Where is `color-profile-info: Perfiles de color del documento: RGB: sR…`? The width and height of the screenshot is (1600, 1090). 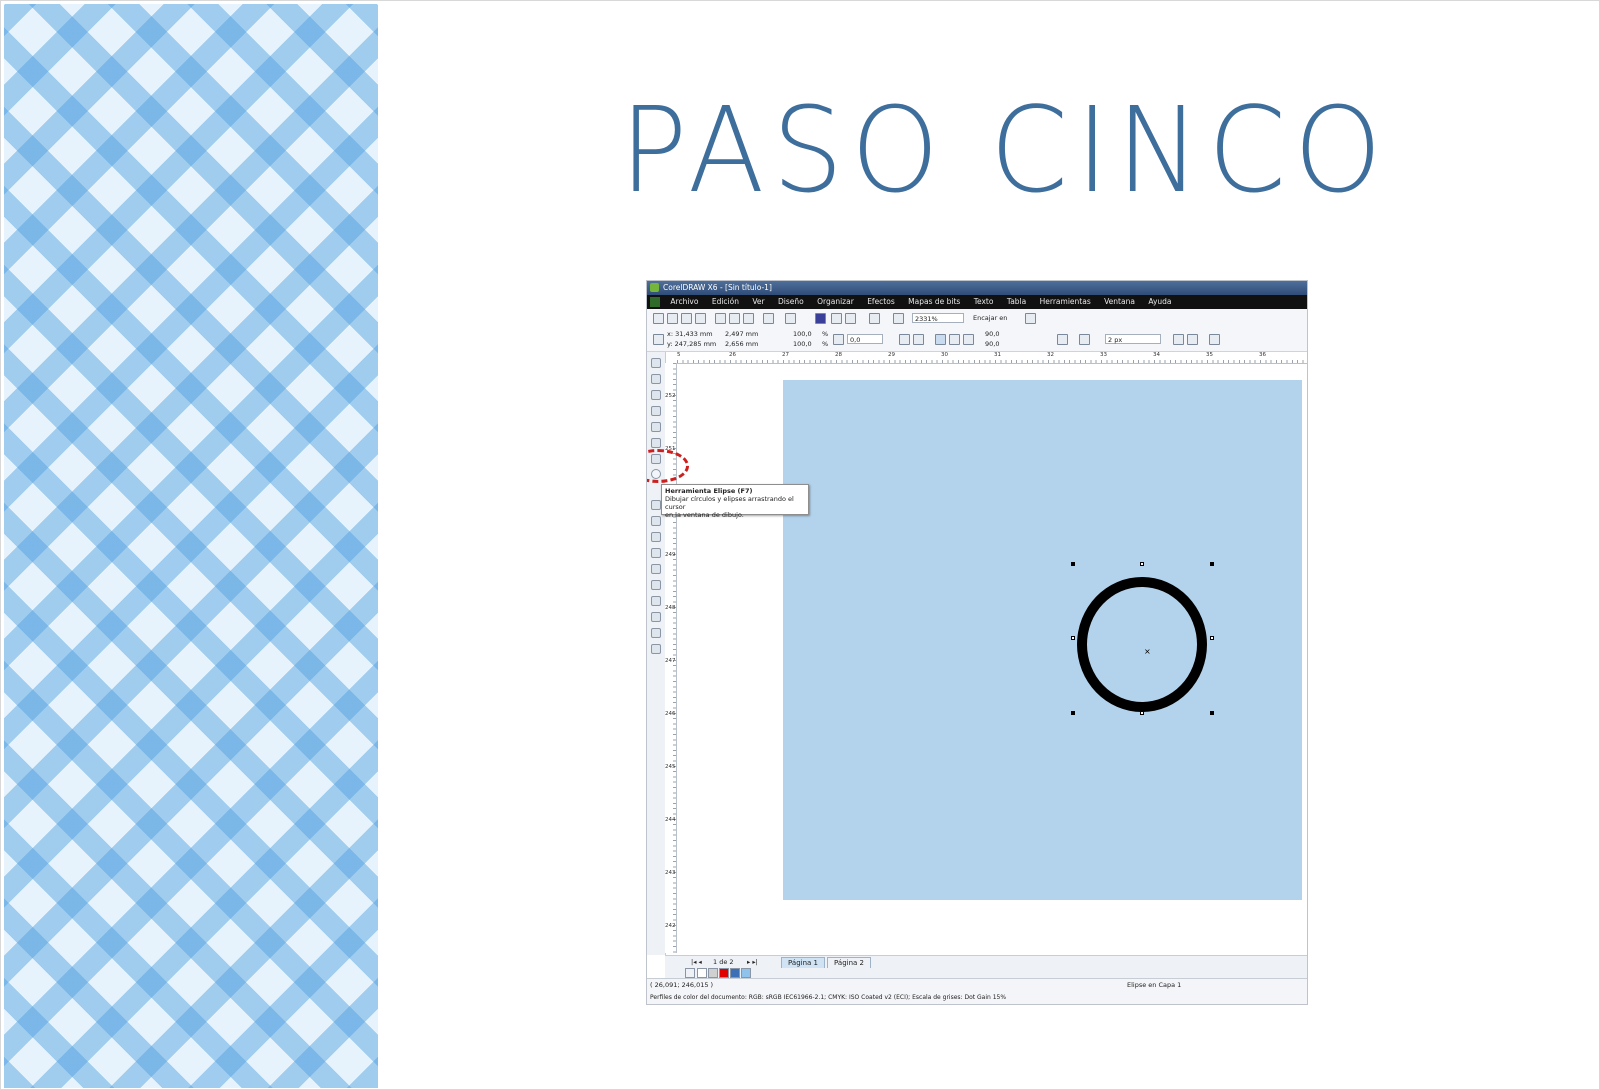 color-profile-info: Perfiles de color del documento: RGB: sR… is located at coordinates (828, 997).